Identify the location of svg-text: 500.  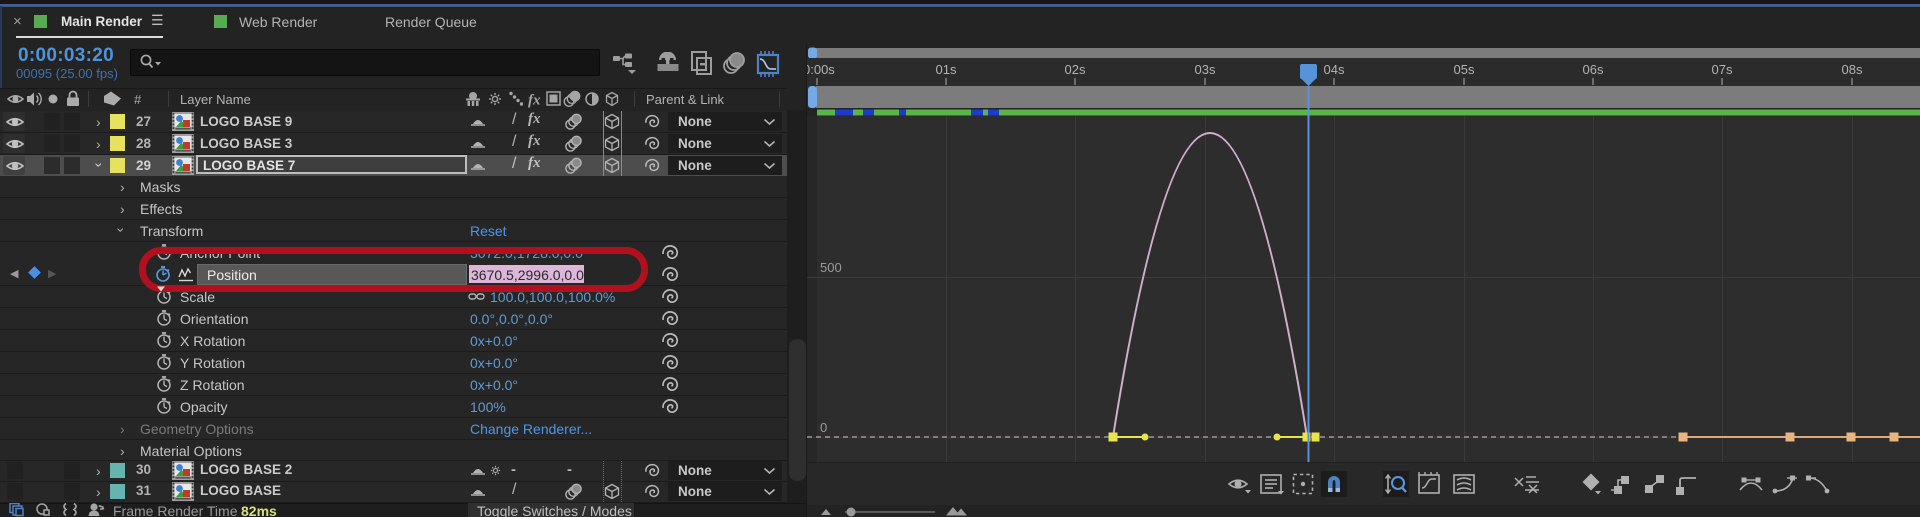
(831, 267).